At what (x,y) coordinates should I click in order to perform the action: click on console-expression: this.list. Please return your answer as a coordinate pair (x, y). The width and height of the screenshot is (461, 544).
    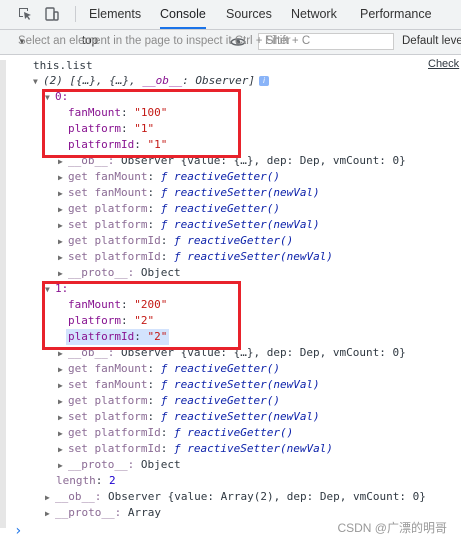
    Looking at the image, I should click on (63, 65).